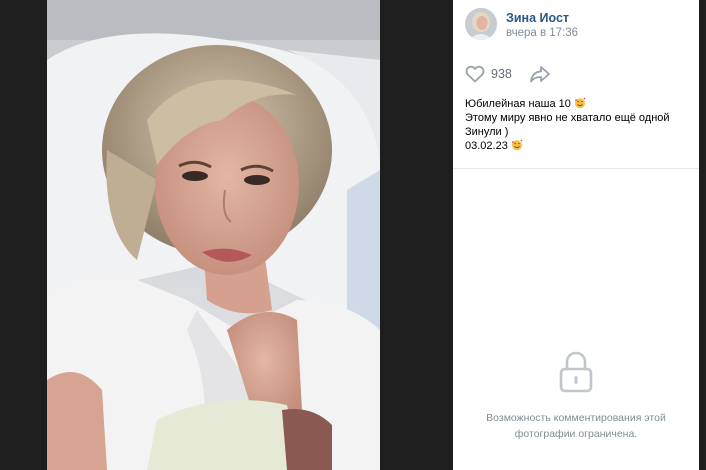  I want to click on avatar-image, so click(481, 24).